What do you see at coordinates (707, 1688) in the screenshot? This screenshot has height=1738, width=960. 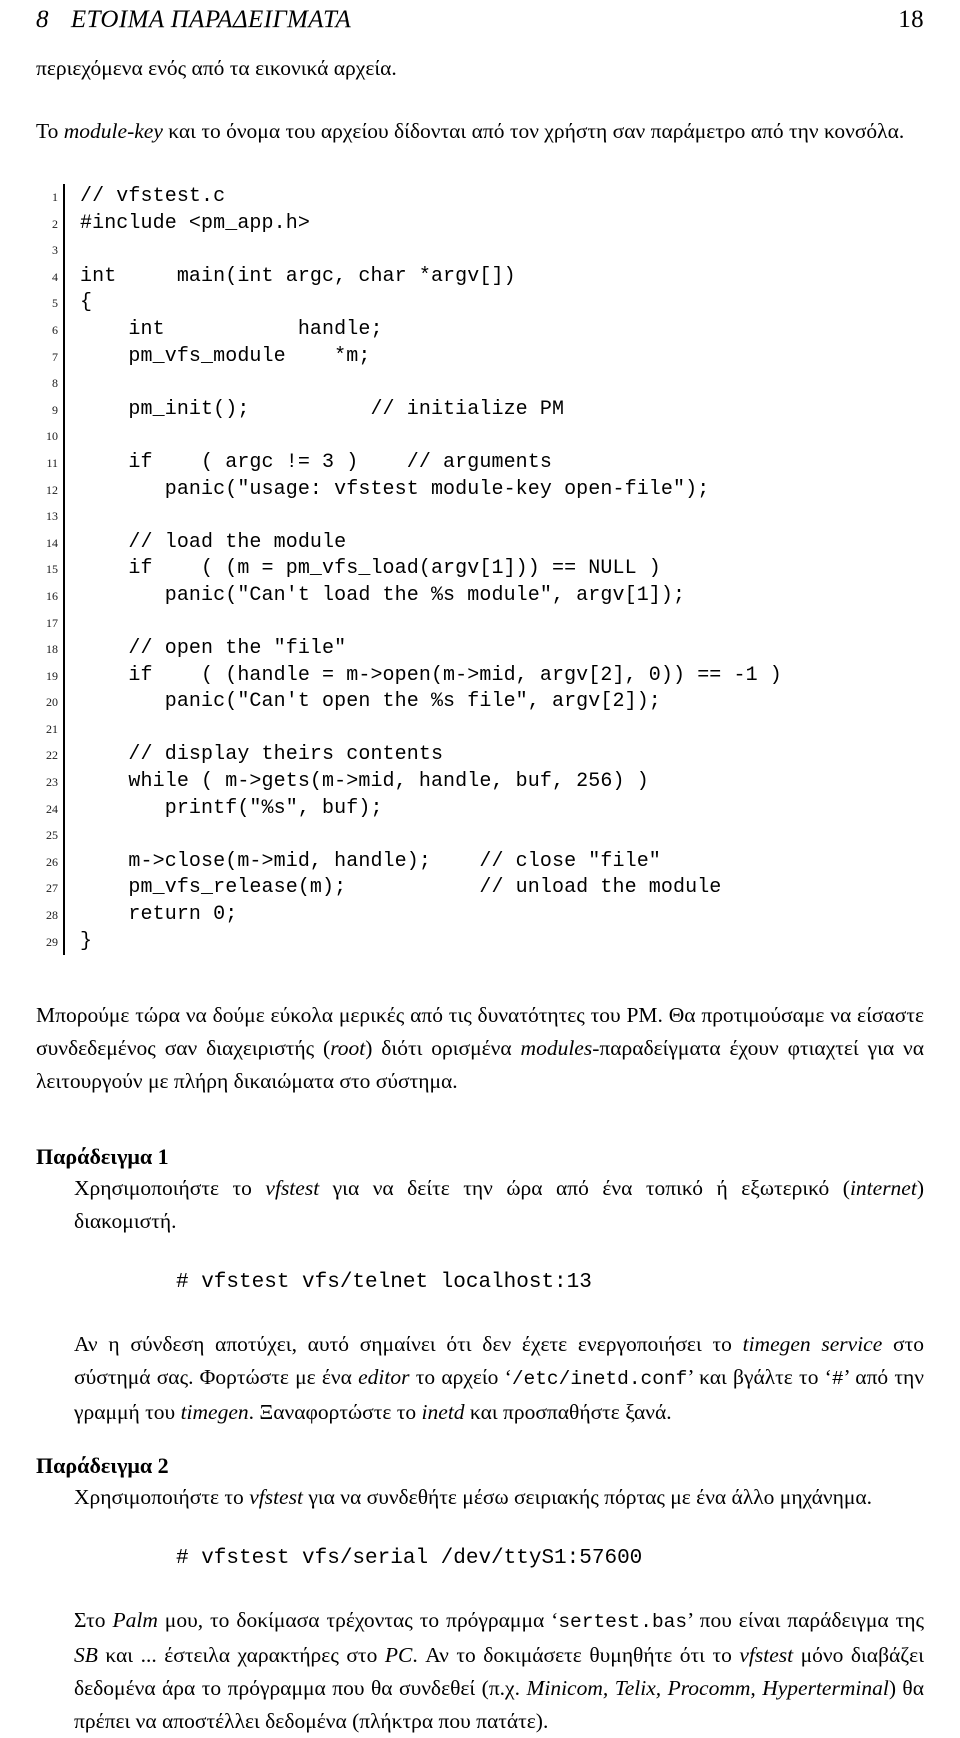 I see `example-2-note-terminal-programs-italic: Minicom, Telix, Procomm, Hyperterminal` at bounding box center [707, 1688].